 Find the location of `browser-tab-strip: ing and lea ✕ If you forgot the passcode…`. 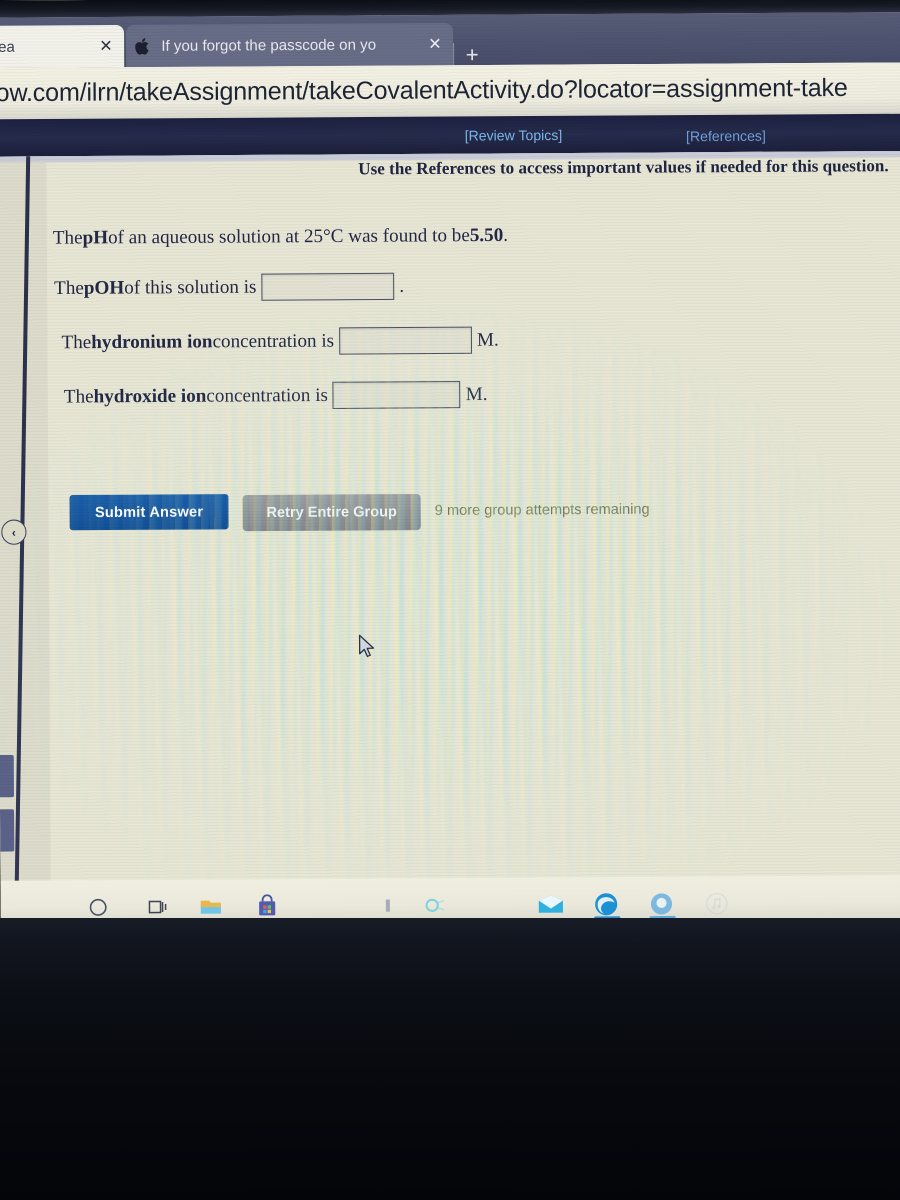

browser-tab-strip: ing and lea ✕ If you forgot the passcode… is located at coordinates (450, 40).